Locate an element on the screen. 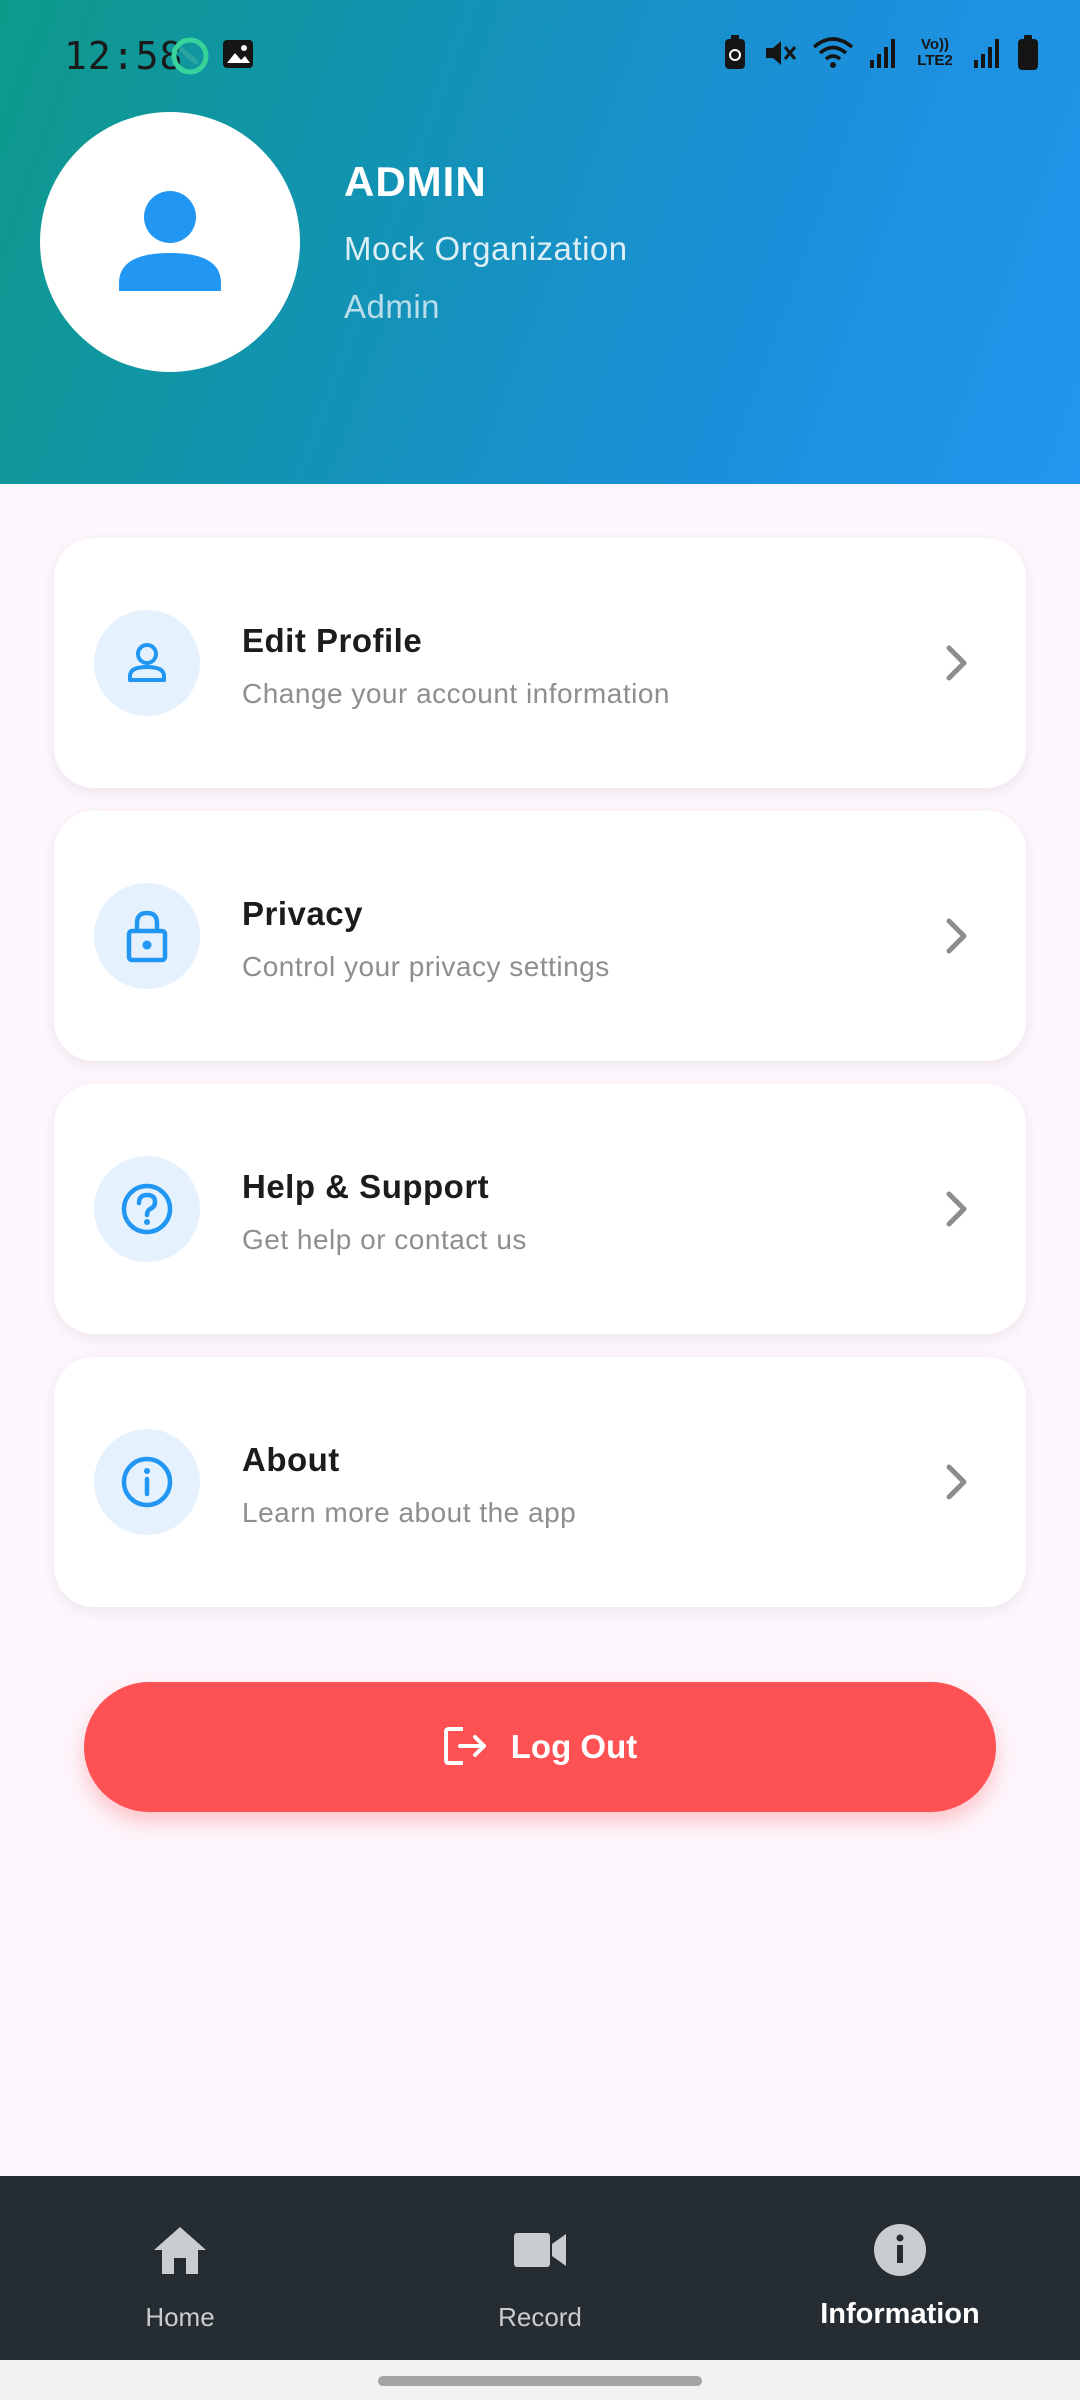  person-outline-icon is located at coordinates (147, 663).